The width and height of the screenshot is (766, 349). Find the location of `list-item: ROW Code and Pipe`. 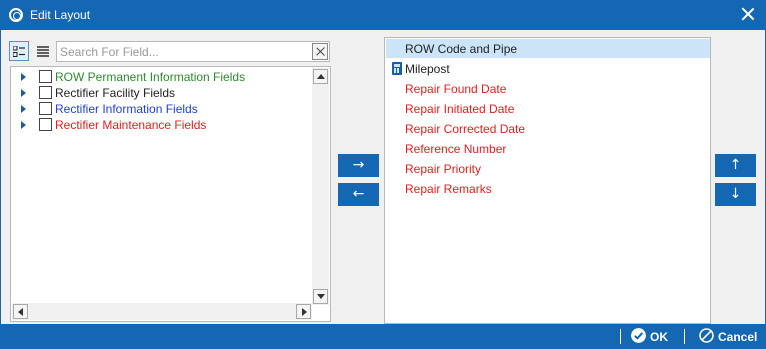

list-item: ROW Code and Pipe is located at coordinates (548, 48).